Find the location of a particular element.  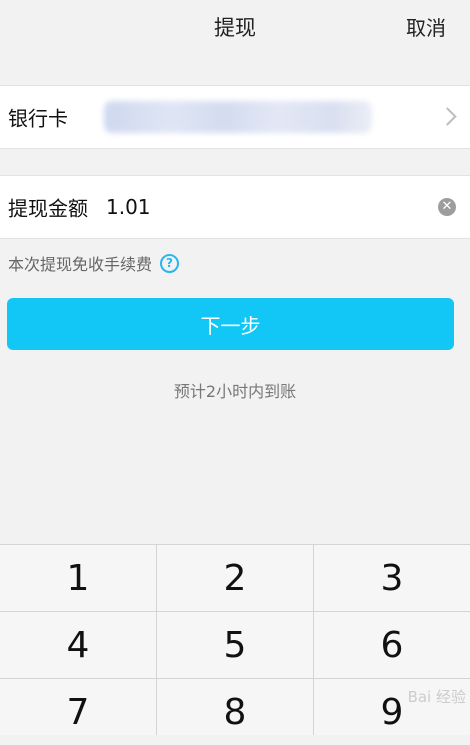

key-4: 4 is located at coordinates (78, 645).